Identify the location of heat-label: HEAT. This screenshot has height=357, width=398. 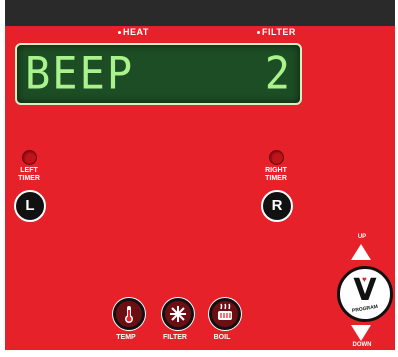
(136, 32).